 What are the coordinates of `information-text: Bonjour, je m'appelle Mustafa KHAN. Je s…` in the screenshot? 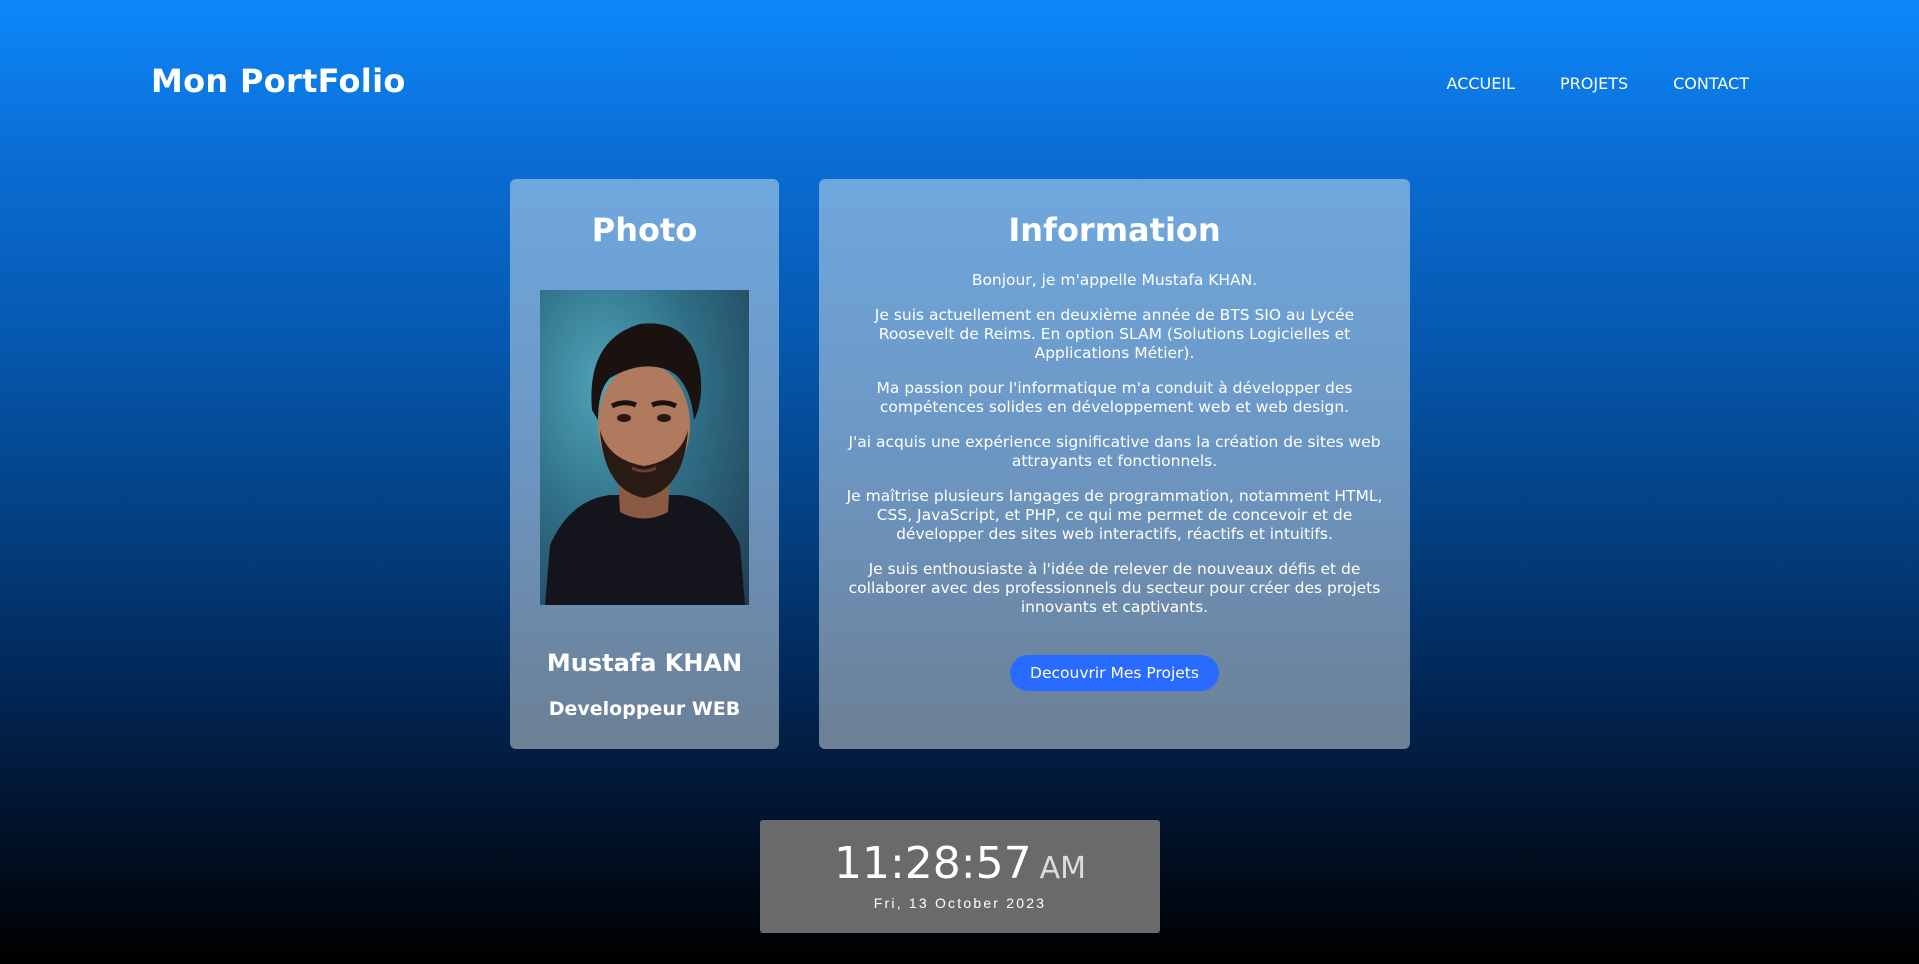 It's located at (1115, 444).